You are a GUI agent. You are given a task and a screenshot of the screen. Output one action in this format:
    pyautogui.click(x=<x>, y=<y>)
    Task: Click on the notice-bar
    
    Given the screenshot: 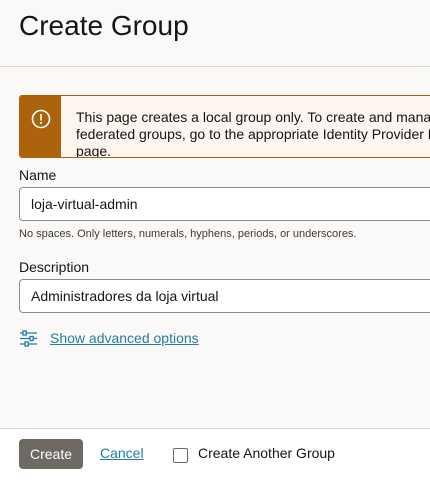 What is the action you would take?
    pyautogui.click(x=40, y=126)
    